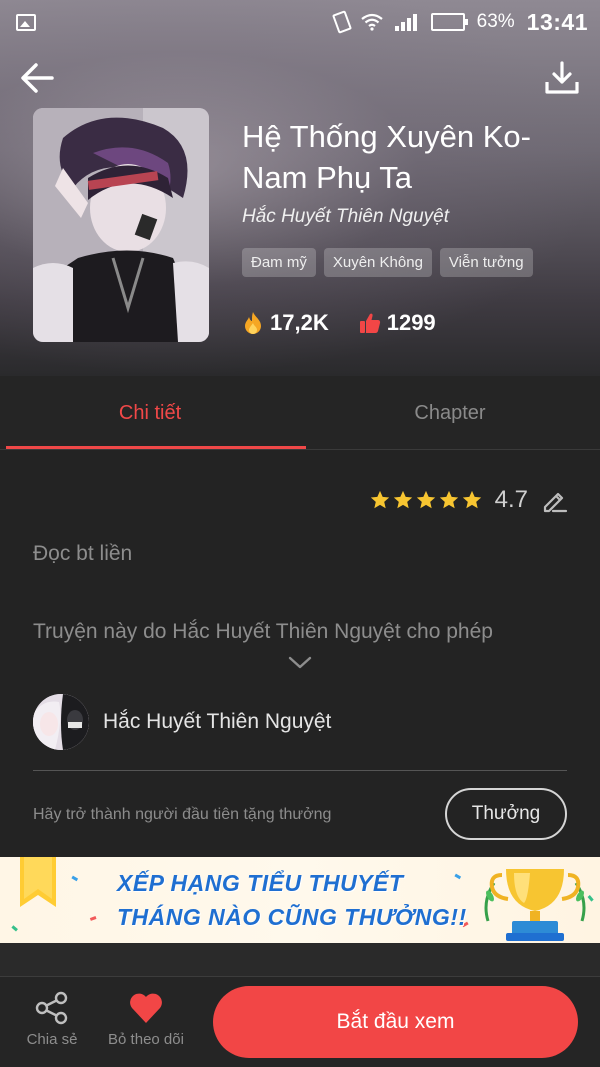  Describe the element at coordinates (395, 1022) in the screenshot. I see `start-reading-button: Bắt đầu xem` at that location.